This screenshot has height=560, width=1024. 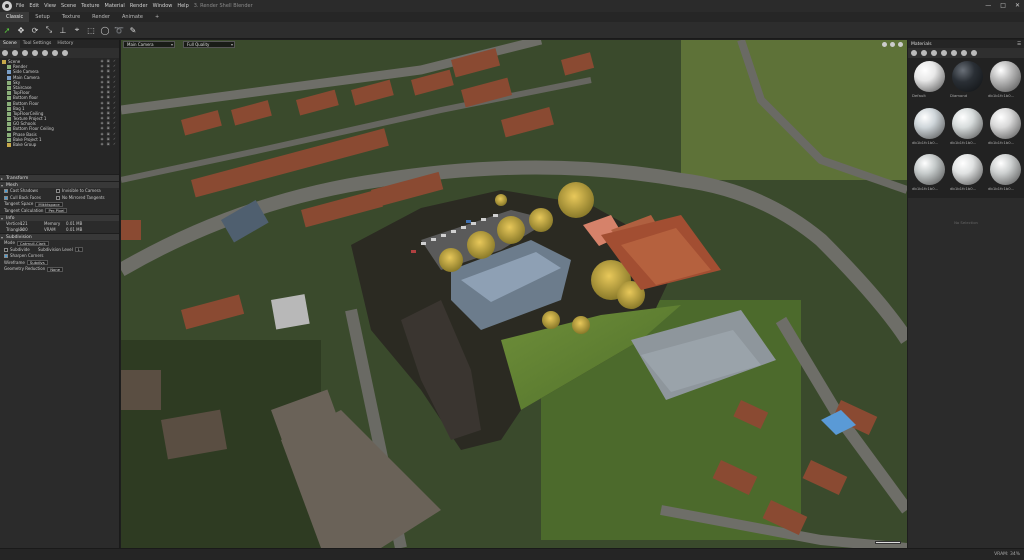 What do you see at coordinates (988, 5) in the screenshot?
I see `minimize-icon: —` at bounding box center [988, 5].